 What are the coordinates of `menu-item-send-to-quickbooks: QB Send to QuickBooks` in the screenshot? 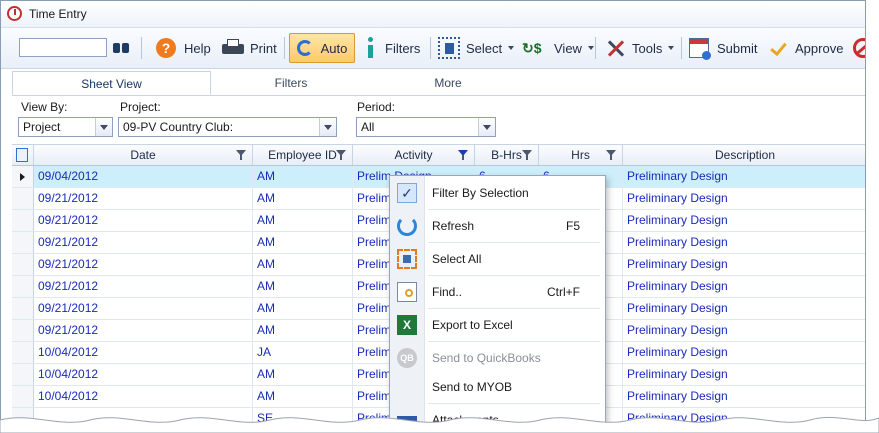 It's located at (497, 358).